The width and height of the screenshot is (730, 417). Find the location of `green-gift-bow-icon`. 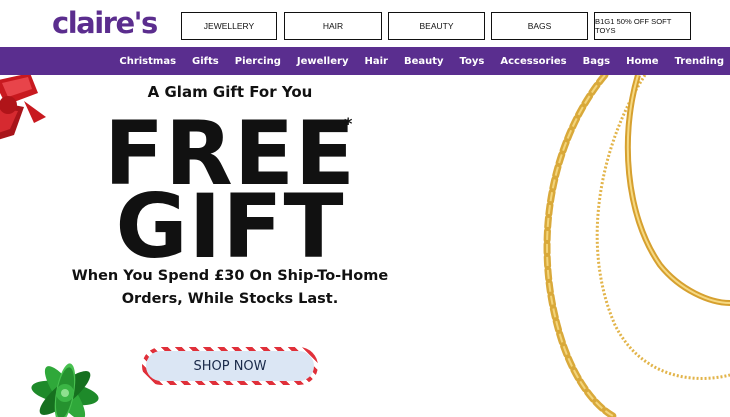

green-gift-bow-icon is located at coordinates (65, 390).